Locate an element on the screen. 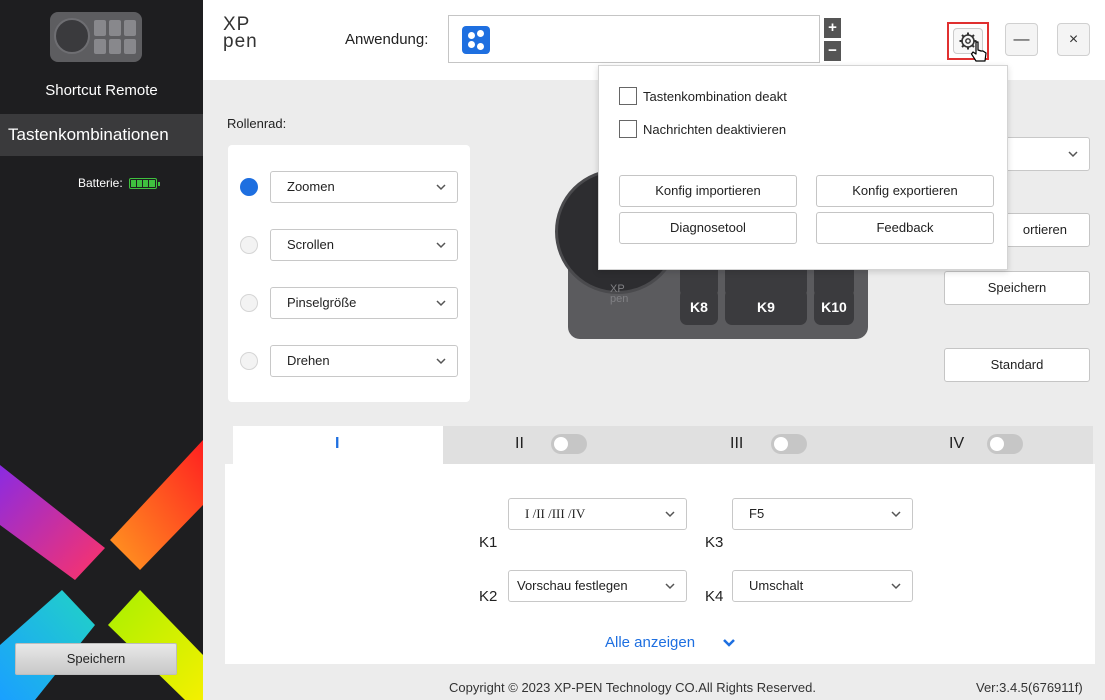  disable-messages-label: Nachrichten deaktivieren is located at coordinates (715, 129).